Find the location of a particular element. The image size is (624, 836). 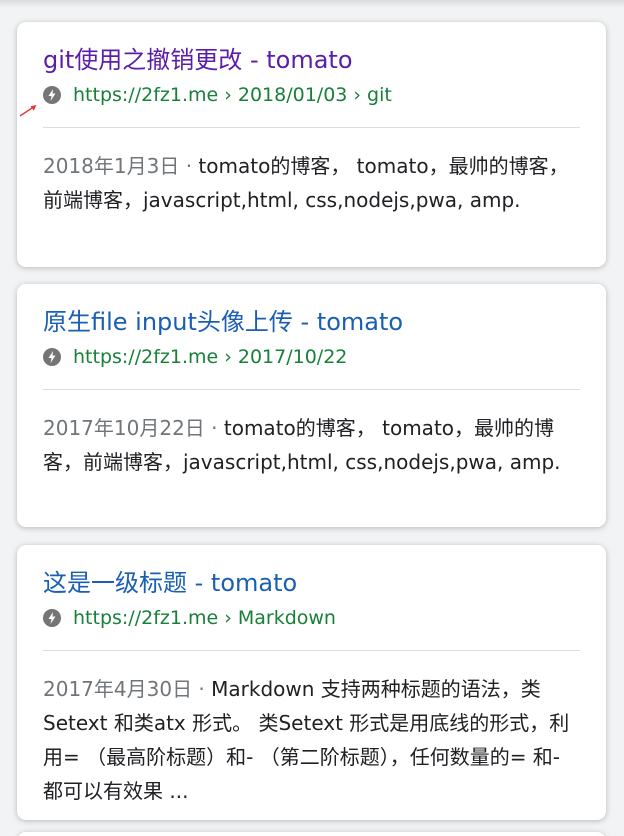

result-url-text: https://2fz1.me › 2017/10/22 is located at coordinates (210, 357).